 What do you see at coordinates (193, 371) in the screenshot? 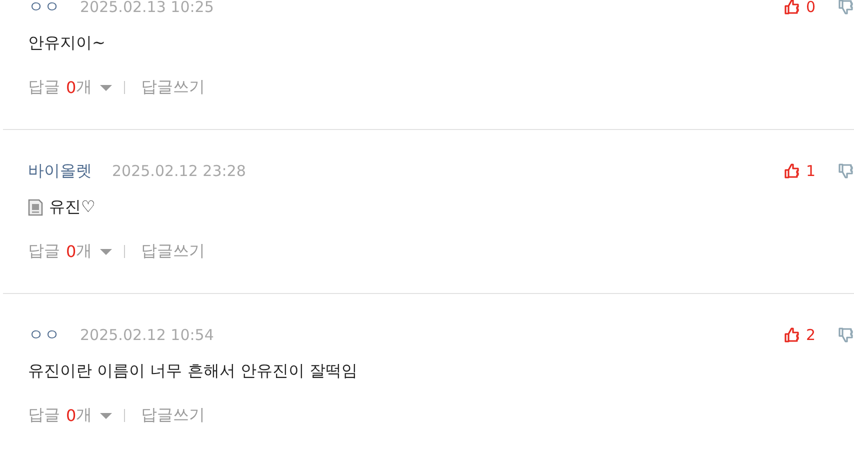
I see `comment-text: 유진이란 이름이 너무 흔해서 안유진이 잘떡임` at bounding box center [193, 371].